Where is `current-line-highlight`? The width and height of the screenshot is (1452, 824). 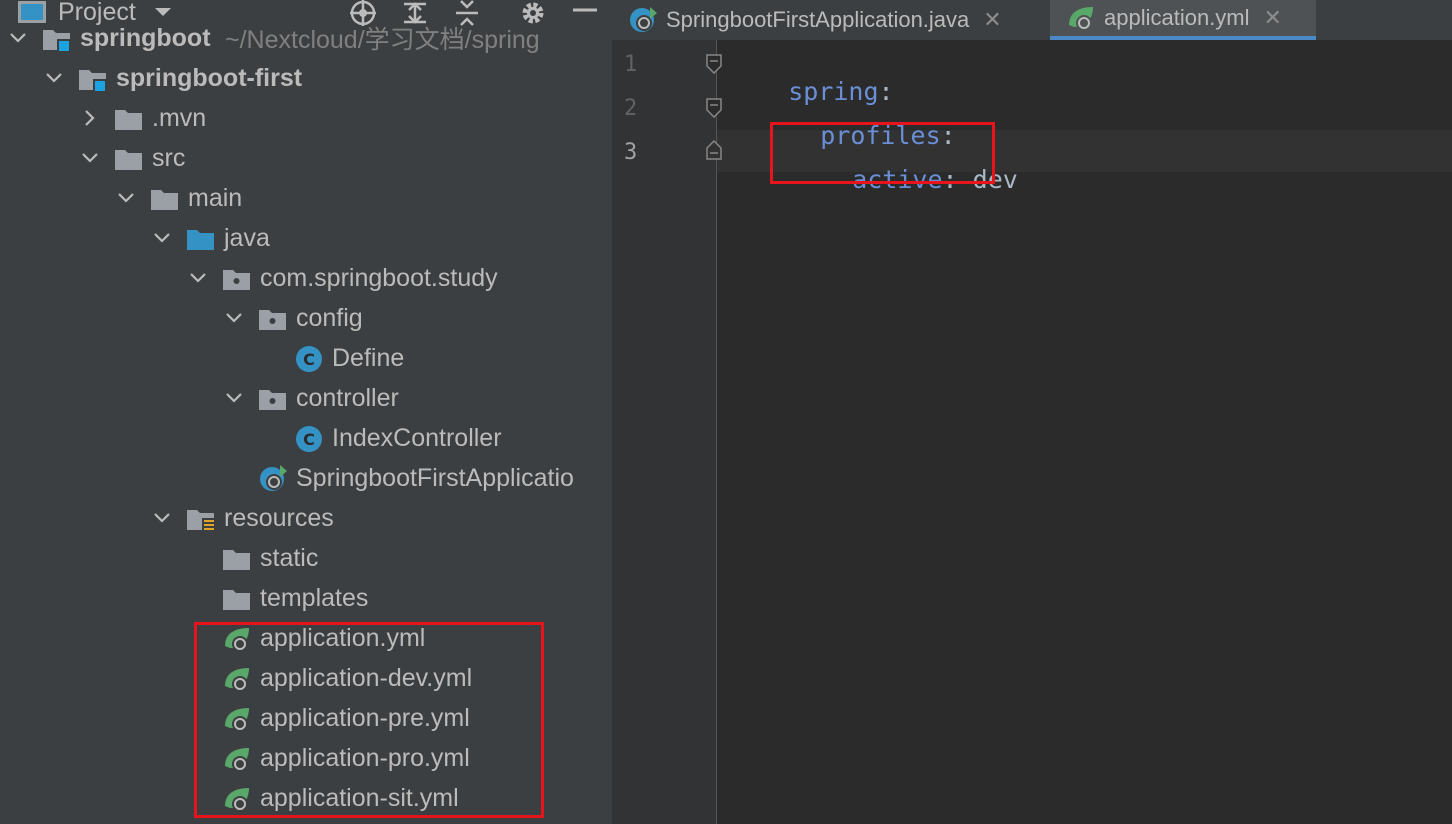 current-line-highlight is located at coordinates (1032, 151).